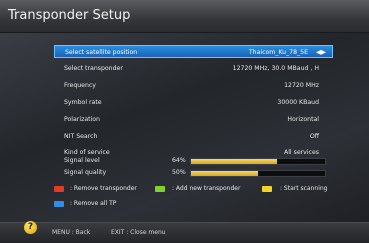 Image resolution: width=369 pixels, height=243 pixels. I want to click on signal-quality-fill, so click(224, 173).